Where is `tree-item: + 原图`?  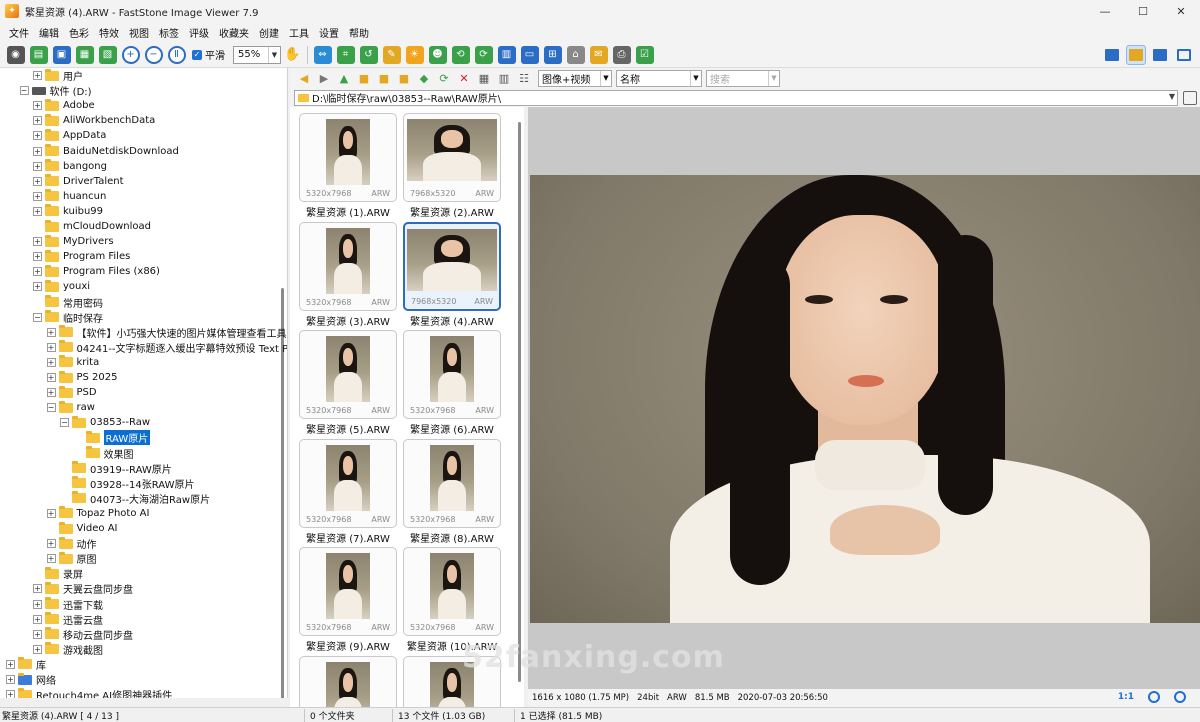 tree-item: + 原图 is located at coordinates (71, 558).